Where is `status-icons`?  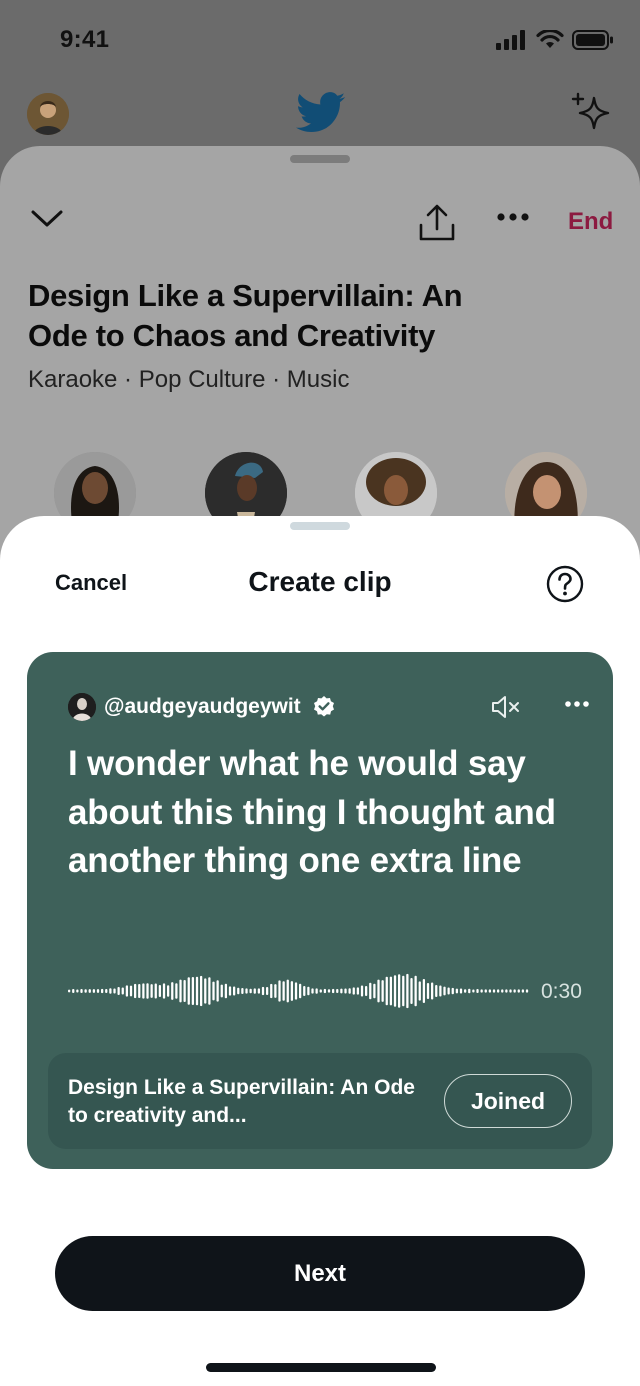
status-icons is located at coordinates (555, 40).